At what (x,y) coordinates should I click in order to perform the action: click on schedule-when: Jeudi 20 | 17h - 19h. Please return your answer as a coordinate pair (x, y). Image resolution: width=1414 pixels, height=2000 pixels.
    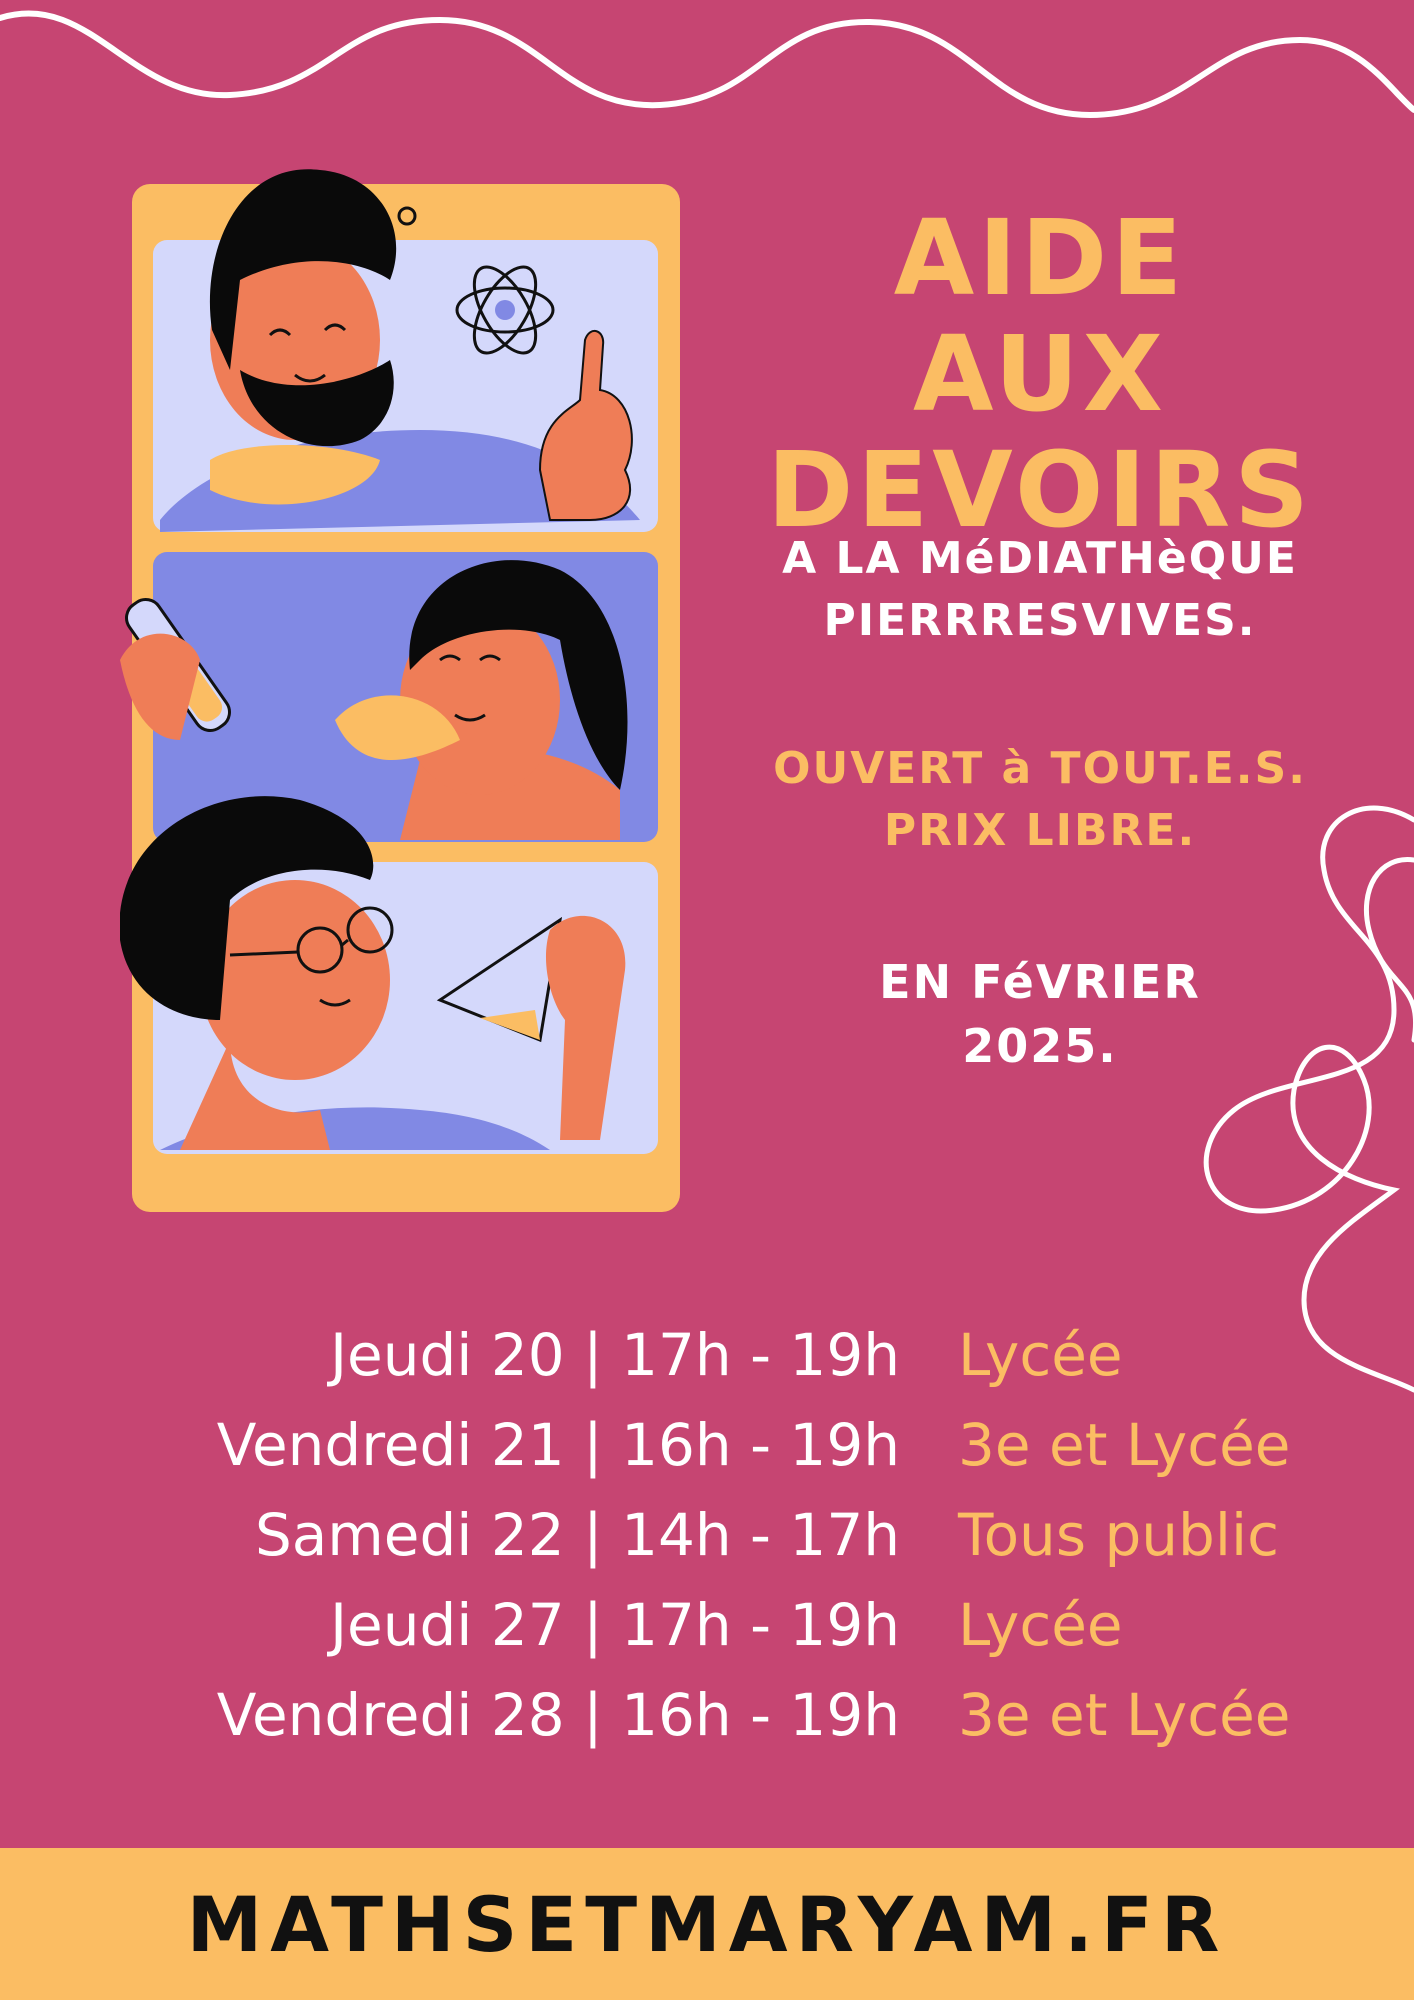
    Looking at the image, I should click on (614, 1355).